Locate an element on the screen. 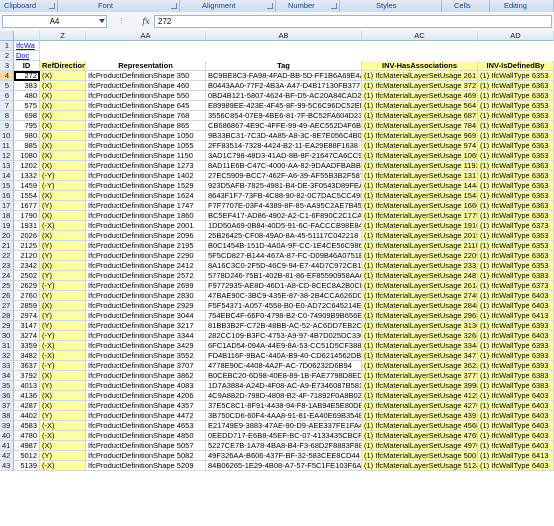 The width and height of the screenshot is (554, 526). representation-cell: IfcProductDefinitionShape 4653 is located at coordinates (146, 426).